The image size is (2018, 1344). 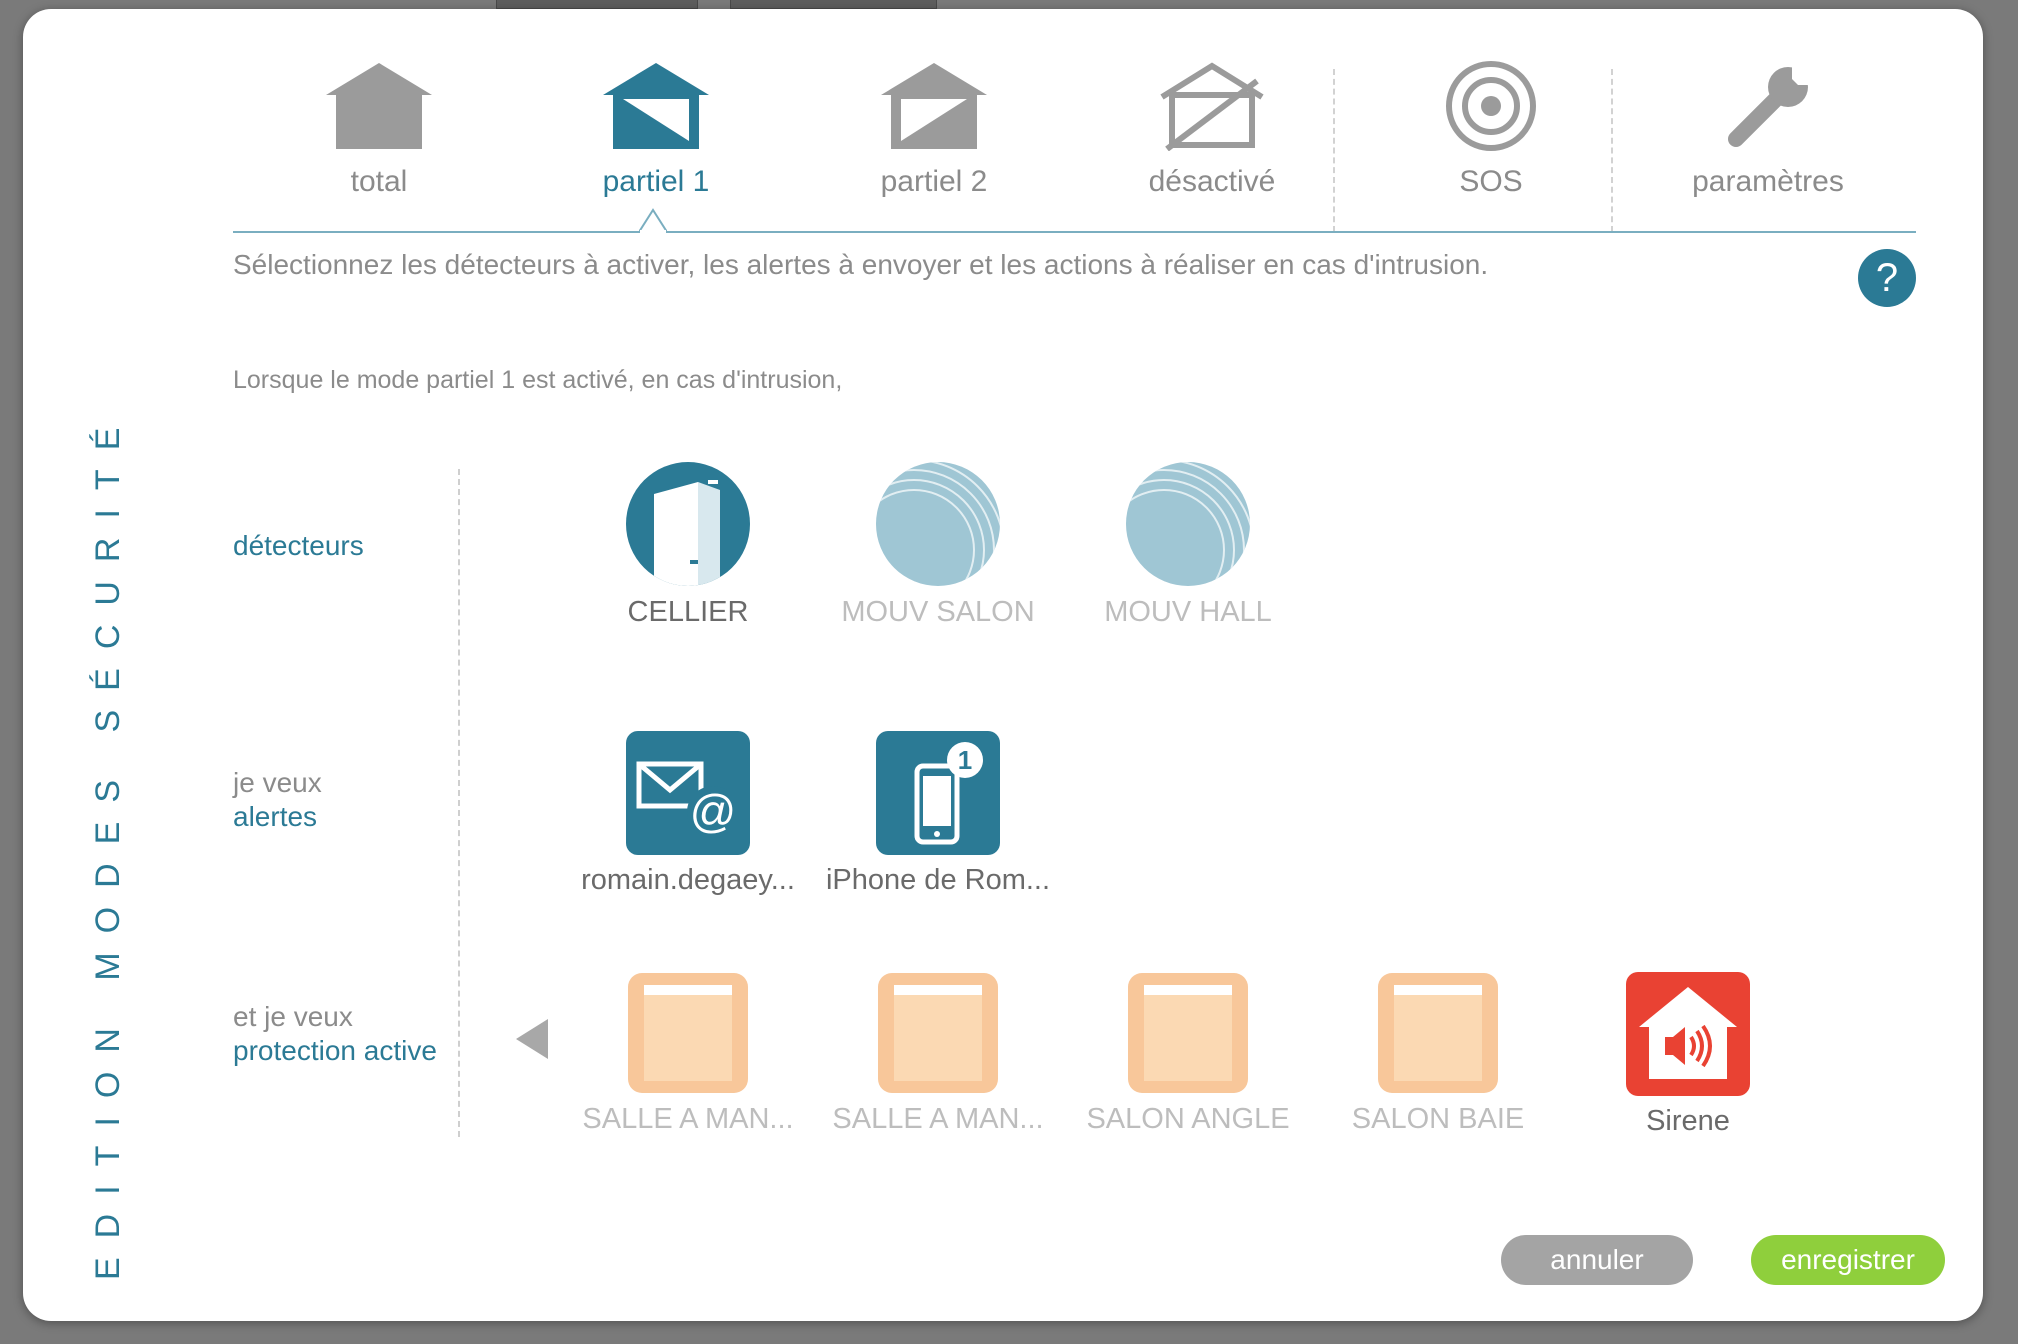 I want to click on tab-label: partiel 1, so click(x=656, y=181).